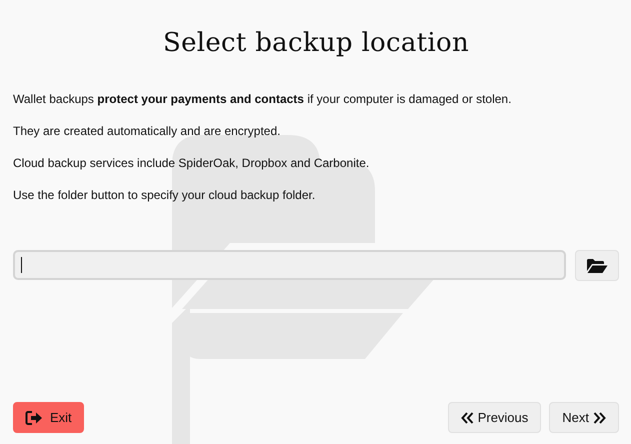 This screenshot has height=444, width=631. What do you see at coordinates (146, 131) in the screenshot?
I see `paragraph: They are created automatically and are encrypted.` at bounding box center [146, 131].